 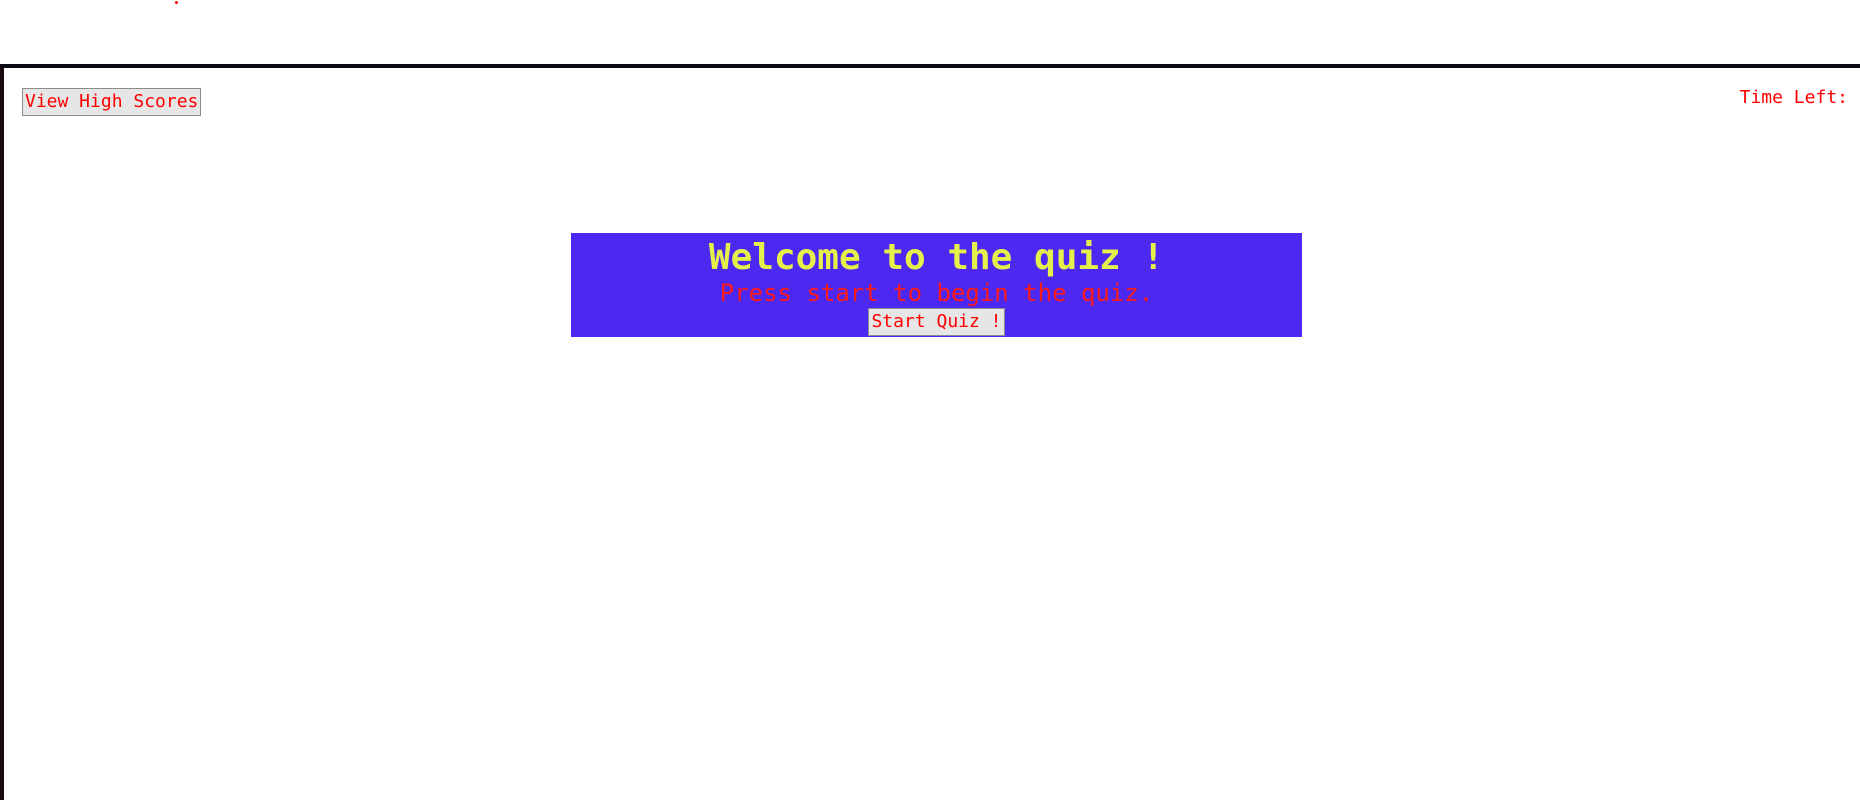 What do you see at coordinates (936, 293) in the screenshot?
I see `welcome-subtitle: Press start to begin the quiz.` at bounding box center [936, 293].